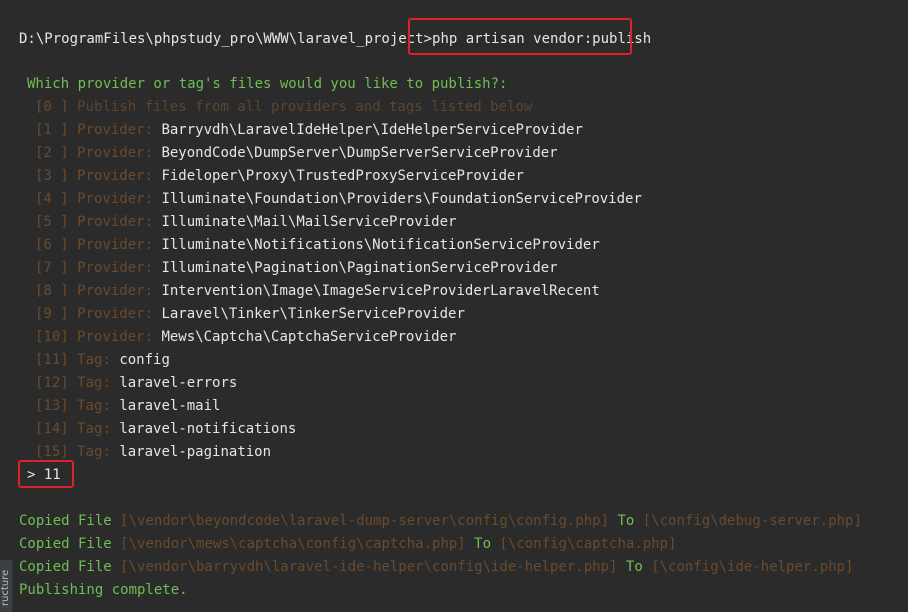  I want to click on option-item: [15] Tag: laravel-pagination, so click(153, 452).